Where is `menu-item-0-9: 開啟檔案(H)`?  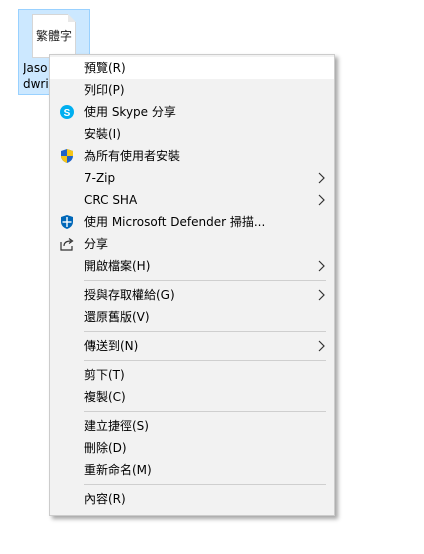
menu-item-0-9: 開啟檔案(H) is located at coordinates (192, 266).